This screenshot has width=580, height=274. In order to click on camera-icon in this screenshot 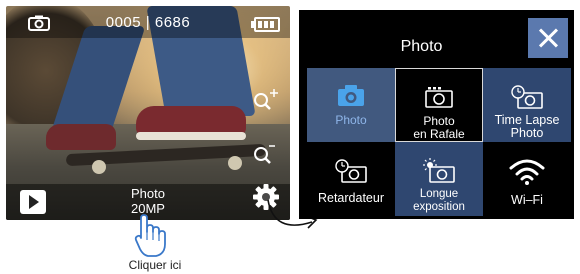, I will do `click(351, 97)`.